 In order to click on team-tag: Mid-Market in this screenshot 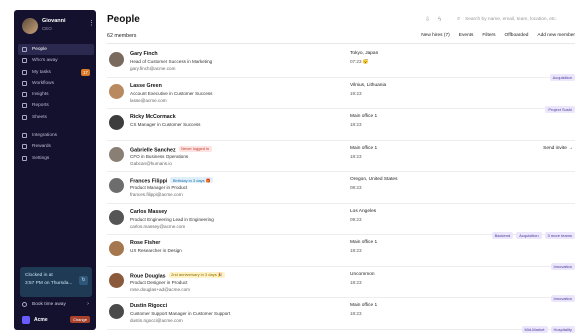, I will do `click(534, 329)`.